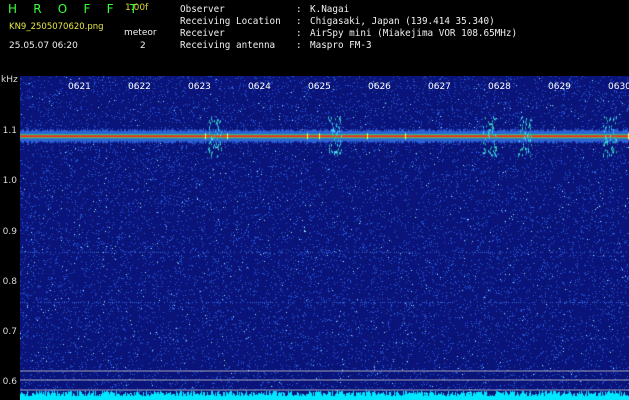  What do you see at coordinates (259, 87) in the screenshot?
I see `time-tick-label: 0624` at bounding box center [259, 87].